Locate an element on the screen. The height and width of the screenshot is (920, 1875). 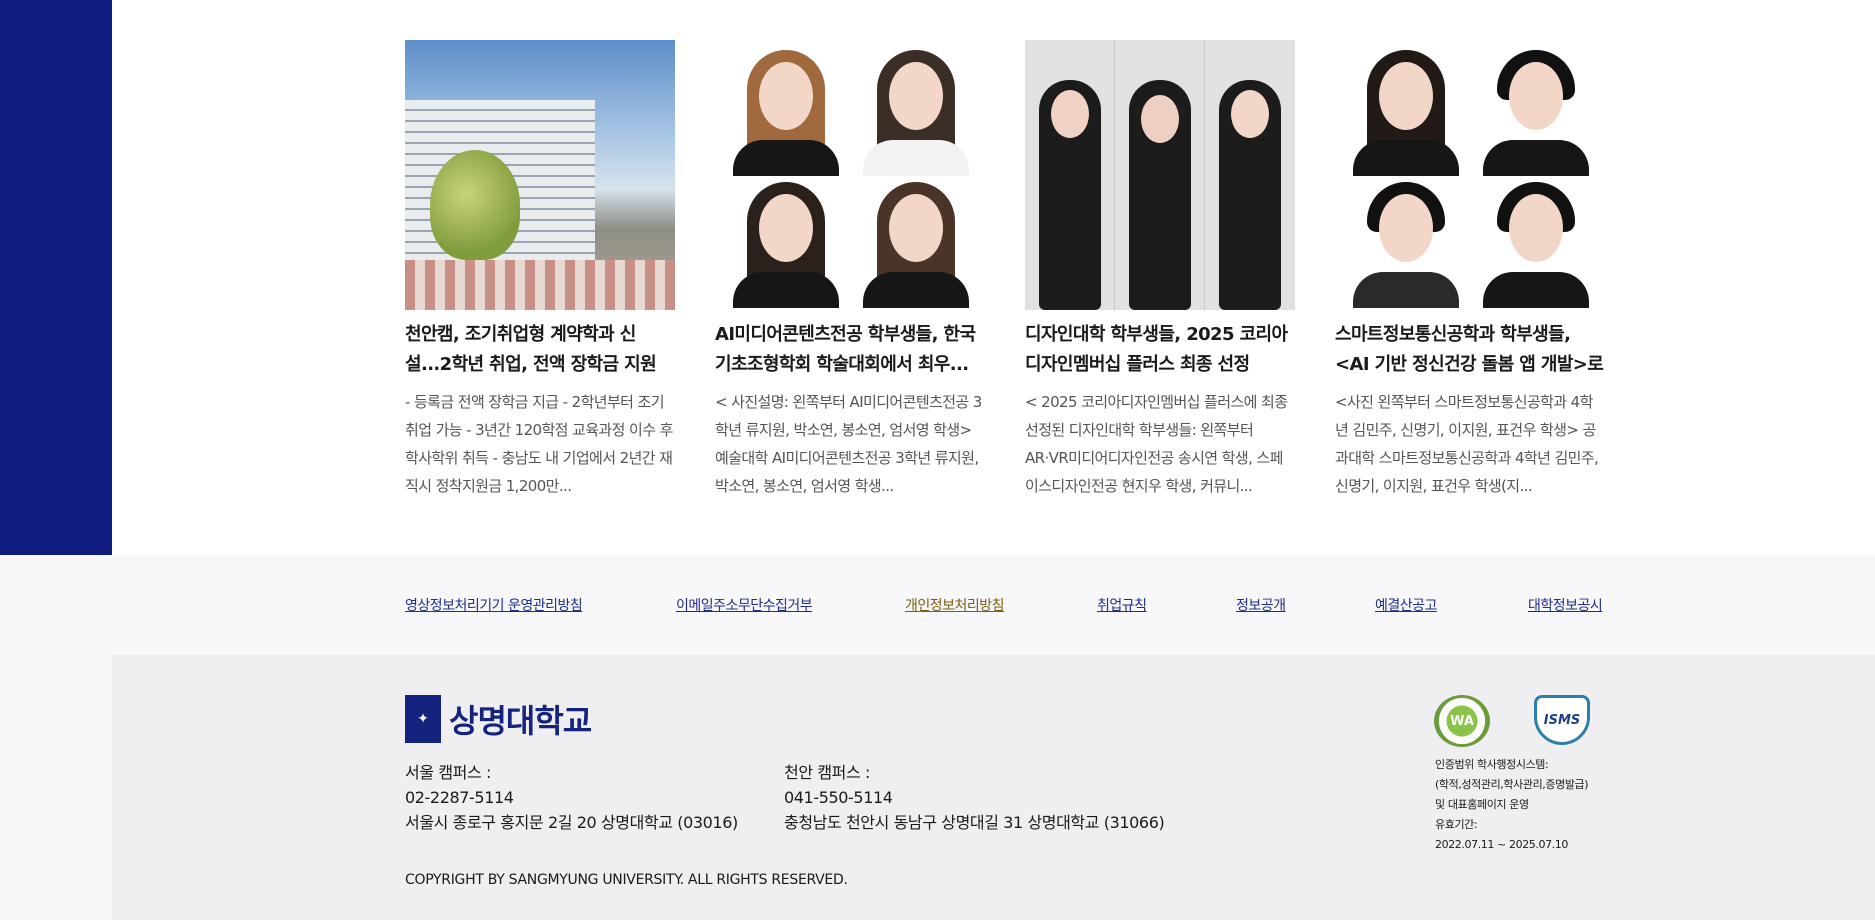
wa-certification-badge-icon: WA is located at coordinates (1462, 721).